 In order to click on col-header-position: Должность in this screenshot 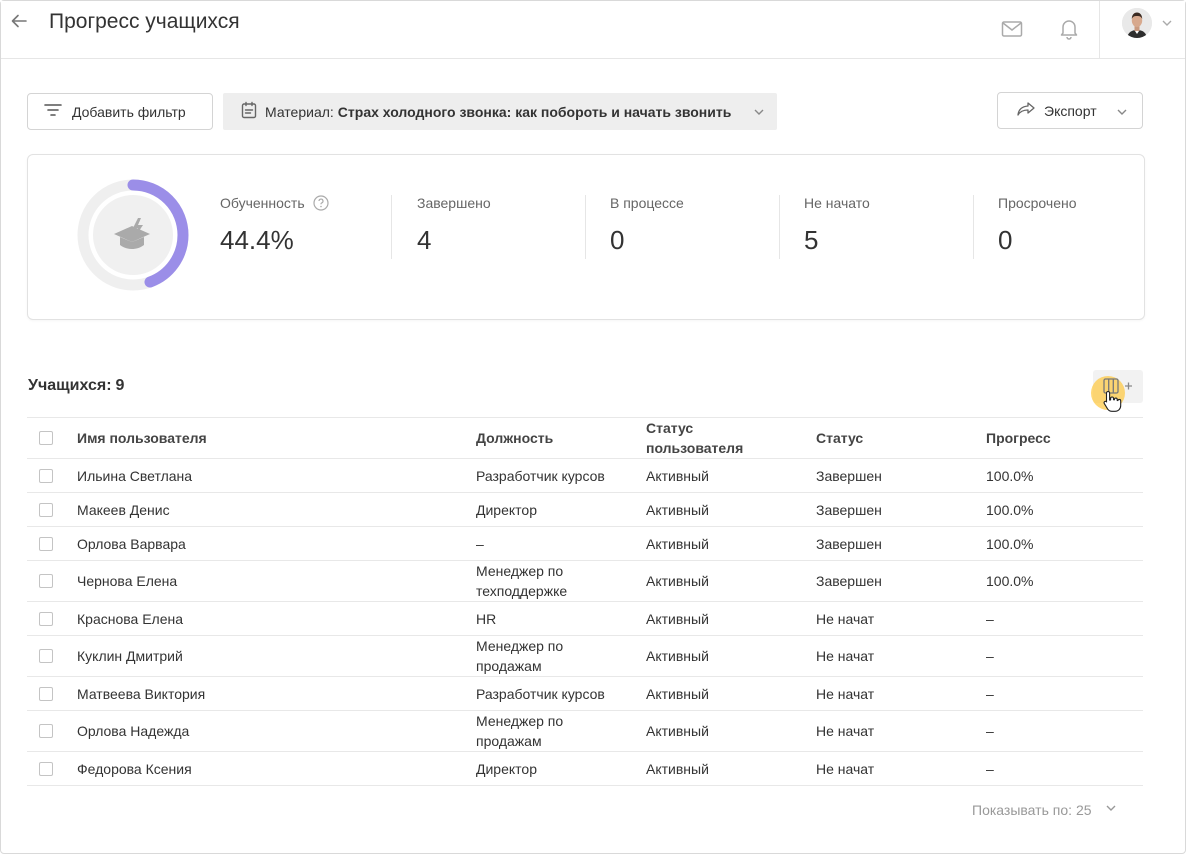, I will do `click(561, 438)`.